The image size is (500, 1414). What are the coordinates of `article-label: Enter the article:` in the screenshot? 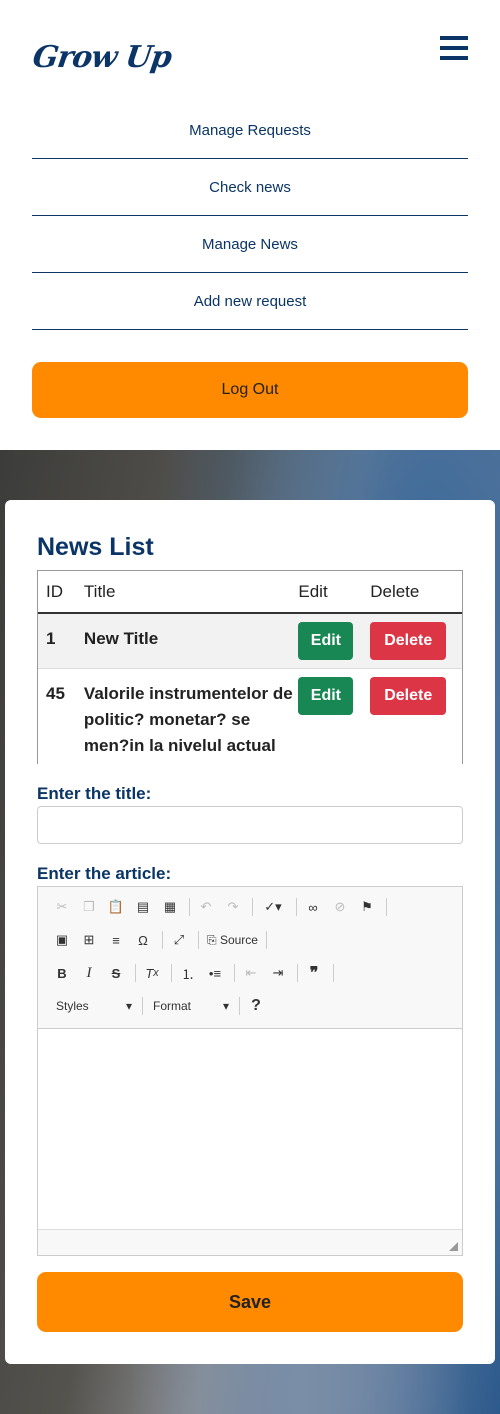 It's located at (104, 873).